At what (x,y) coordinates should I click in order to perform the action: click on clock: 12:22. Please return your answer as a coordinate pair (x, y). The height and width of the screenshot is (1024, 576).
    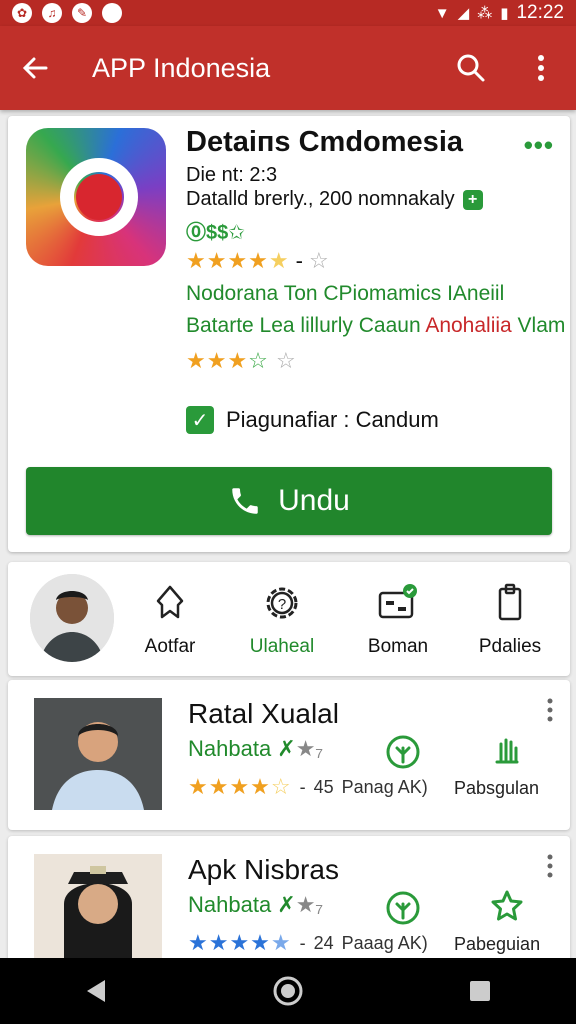
    Looking at the image, I should click on (540, 12).